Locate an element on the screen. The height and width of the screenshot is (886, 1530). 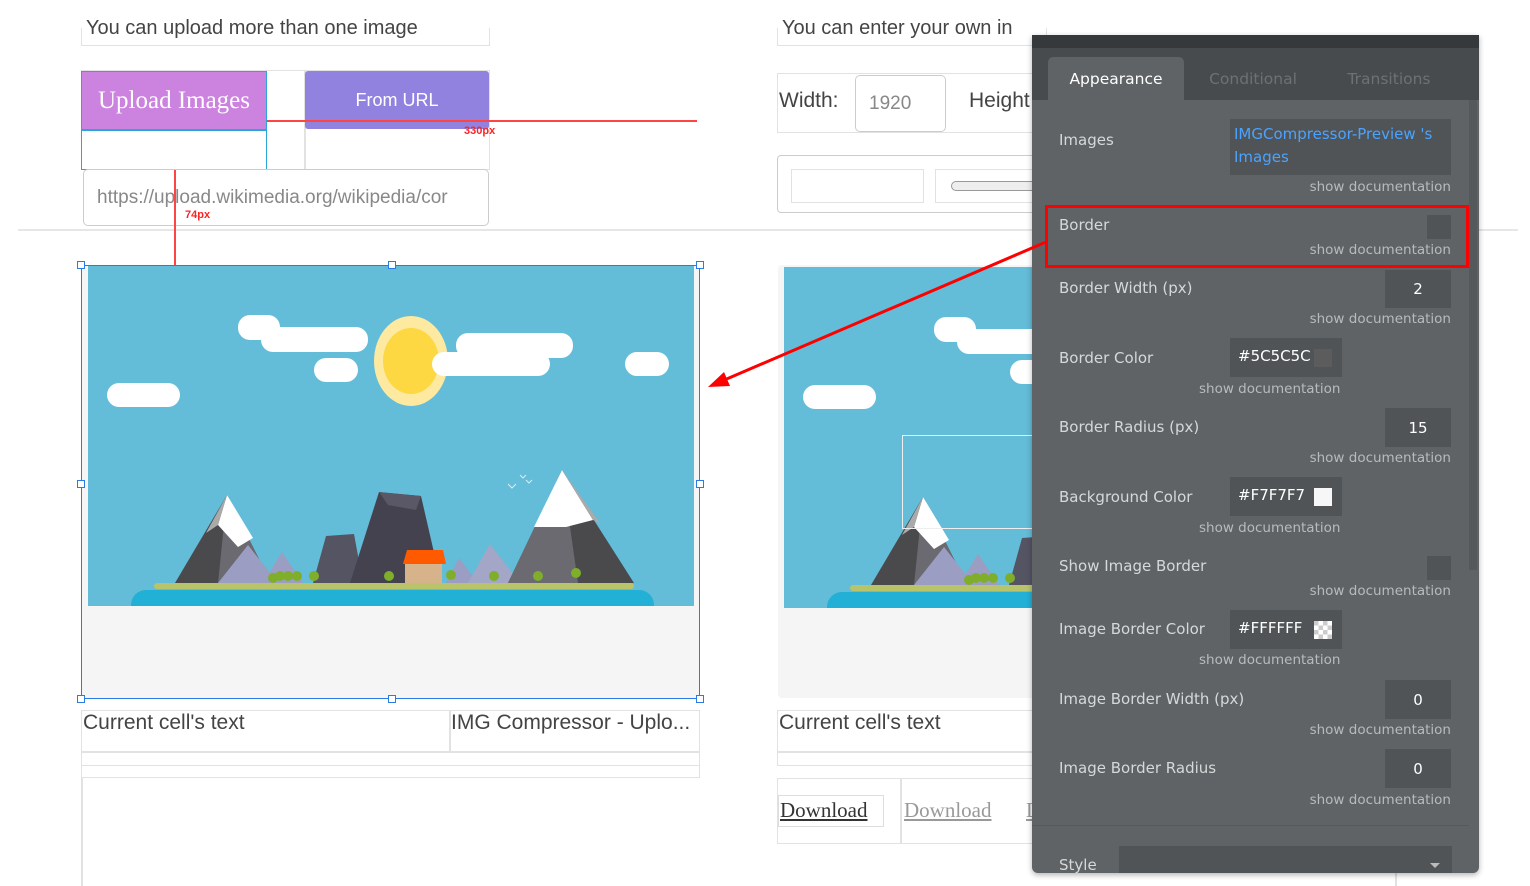
show-image-border-label: Show Image Border is located at coordinates (1133, 566).